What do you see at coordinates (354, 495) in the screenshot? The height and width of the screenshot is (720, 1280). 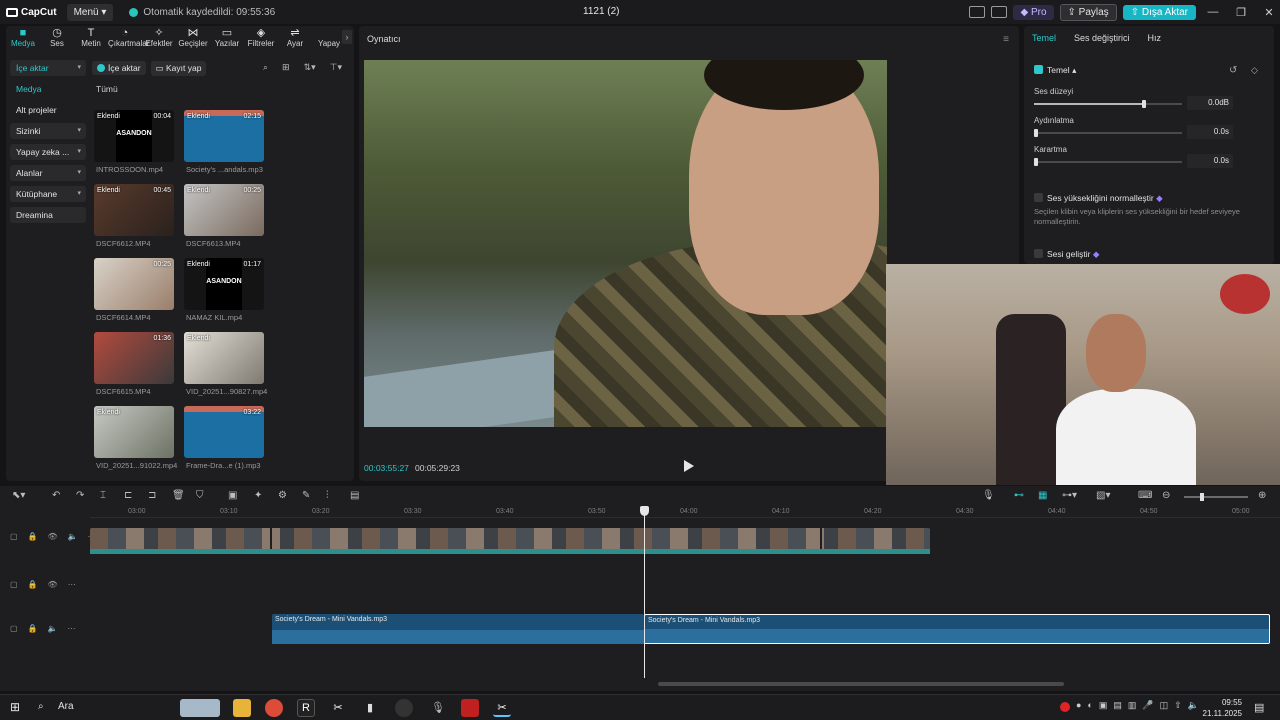 I see `frame-icon: ▤` at bounding box center [354, 495].